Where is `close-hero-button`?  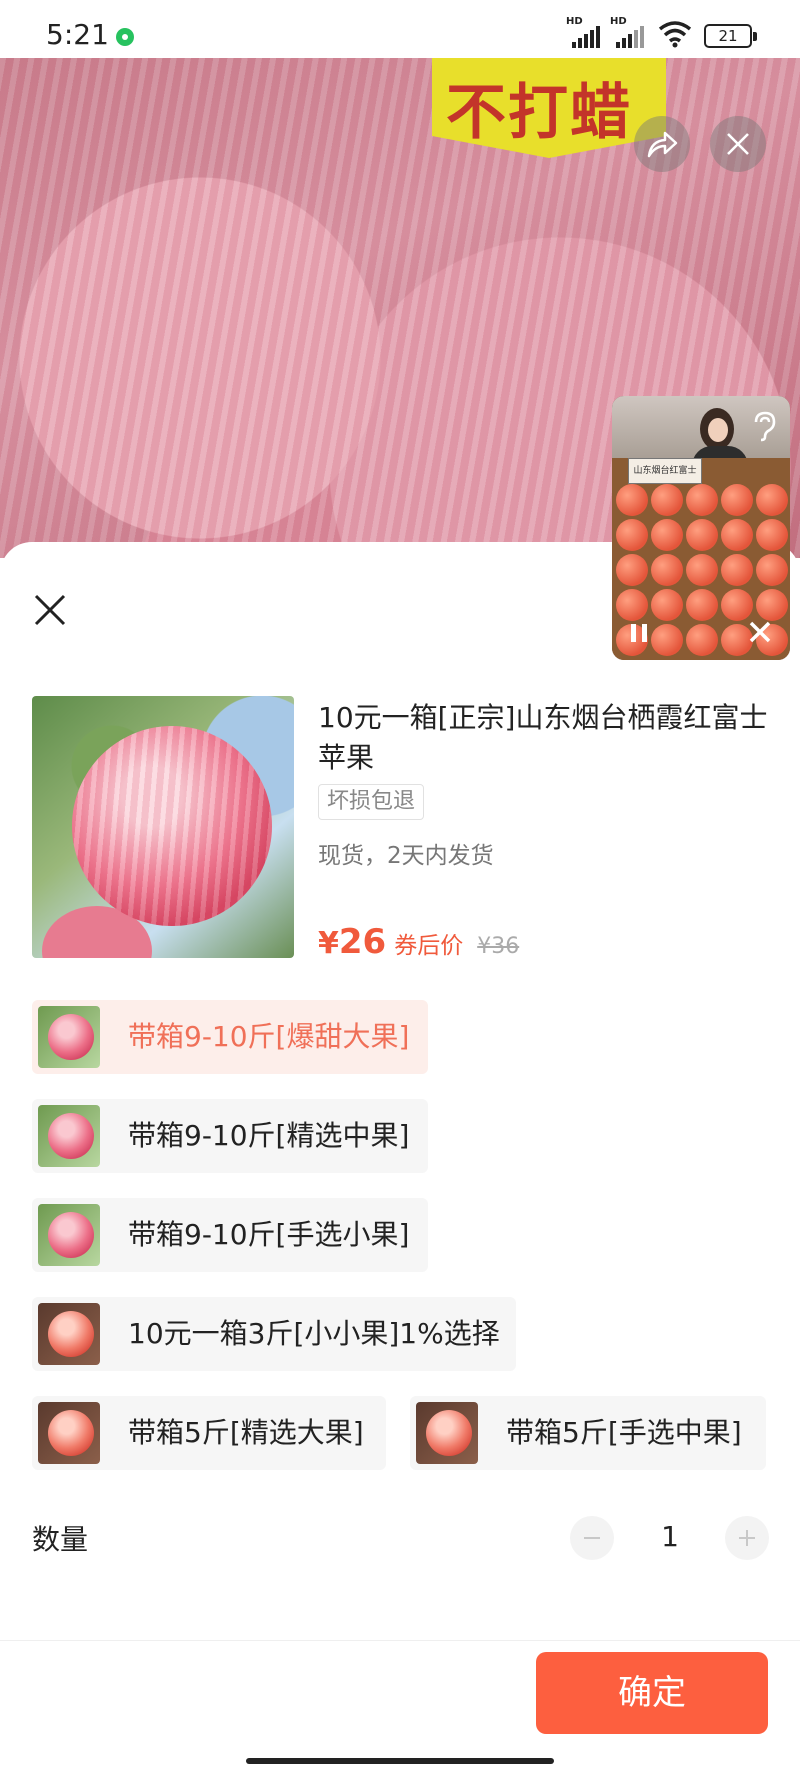 close-hero-button is located at coordinates (738, 144).